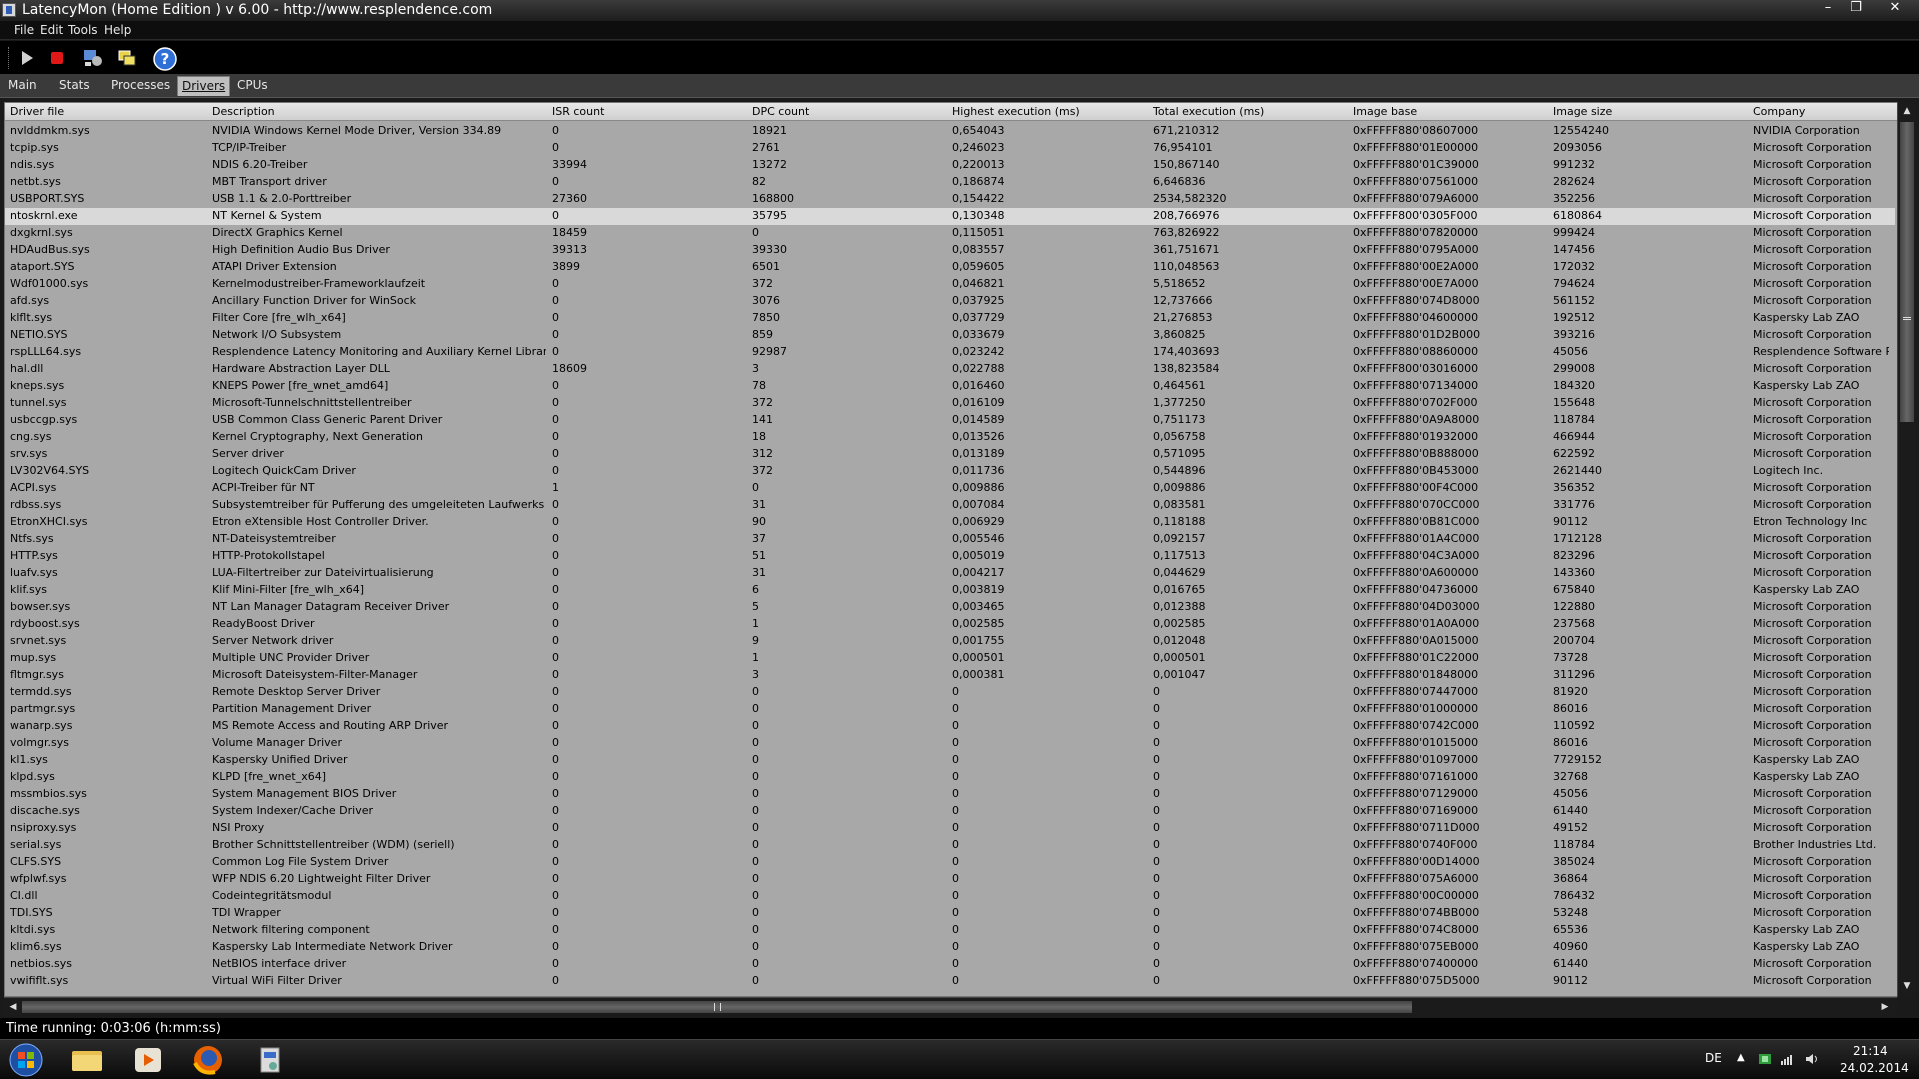  What do you see at coordinates (57, 58) in the screenshot?
I see `stop-icon` at bounding box center [57, 58].